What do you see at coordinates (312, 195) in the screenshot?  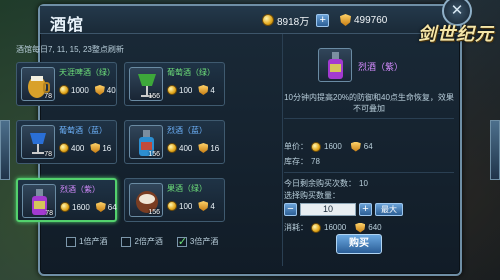 I see `select-quantity-label: 选择购买数量：` at bounding box center [312, 195].